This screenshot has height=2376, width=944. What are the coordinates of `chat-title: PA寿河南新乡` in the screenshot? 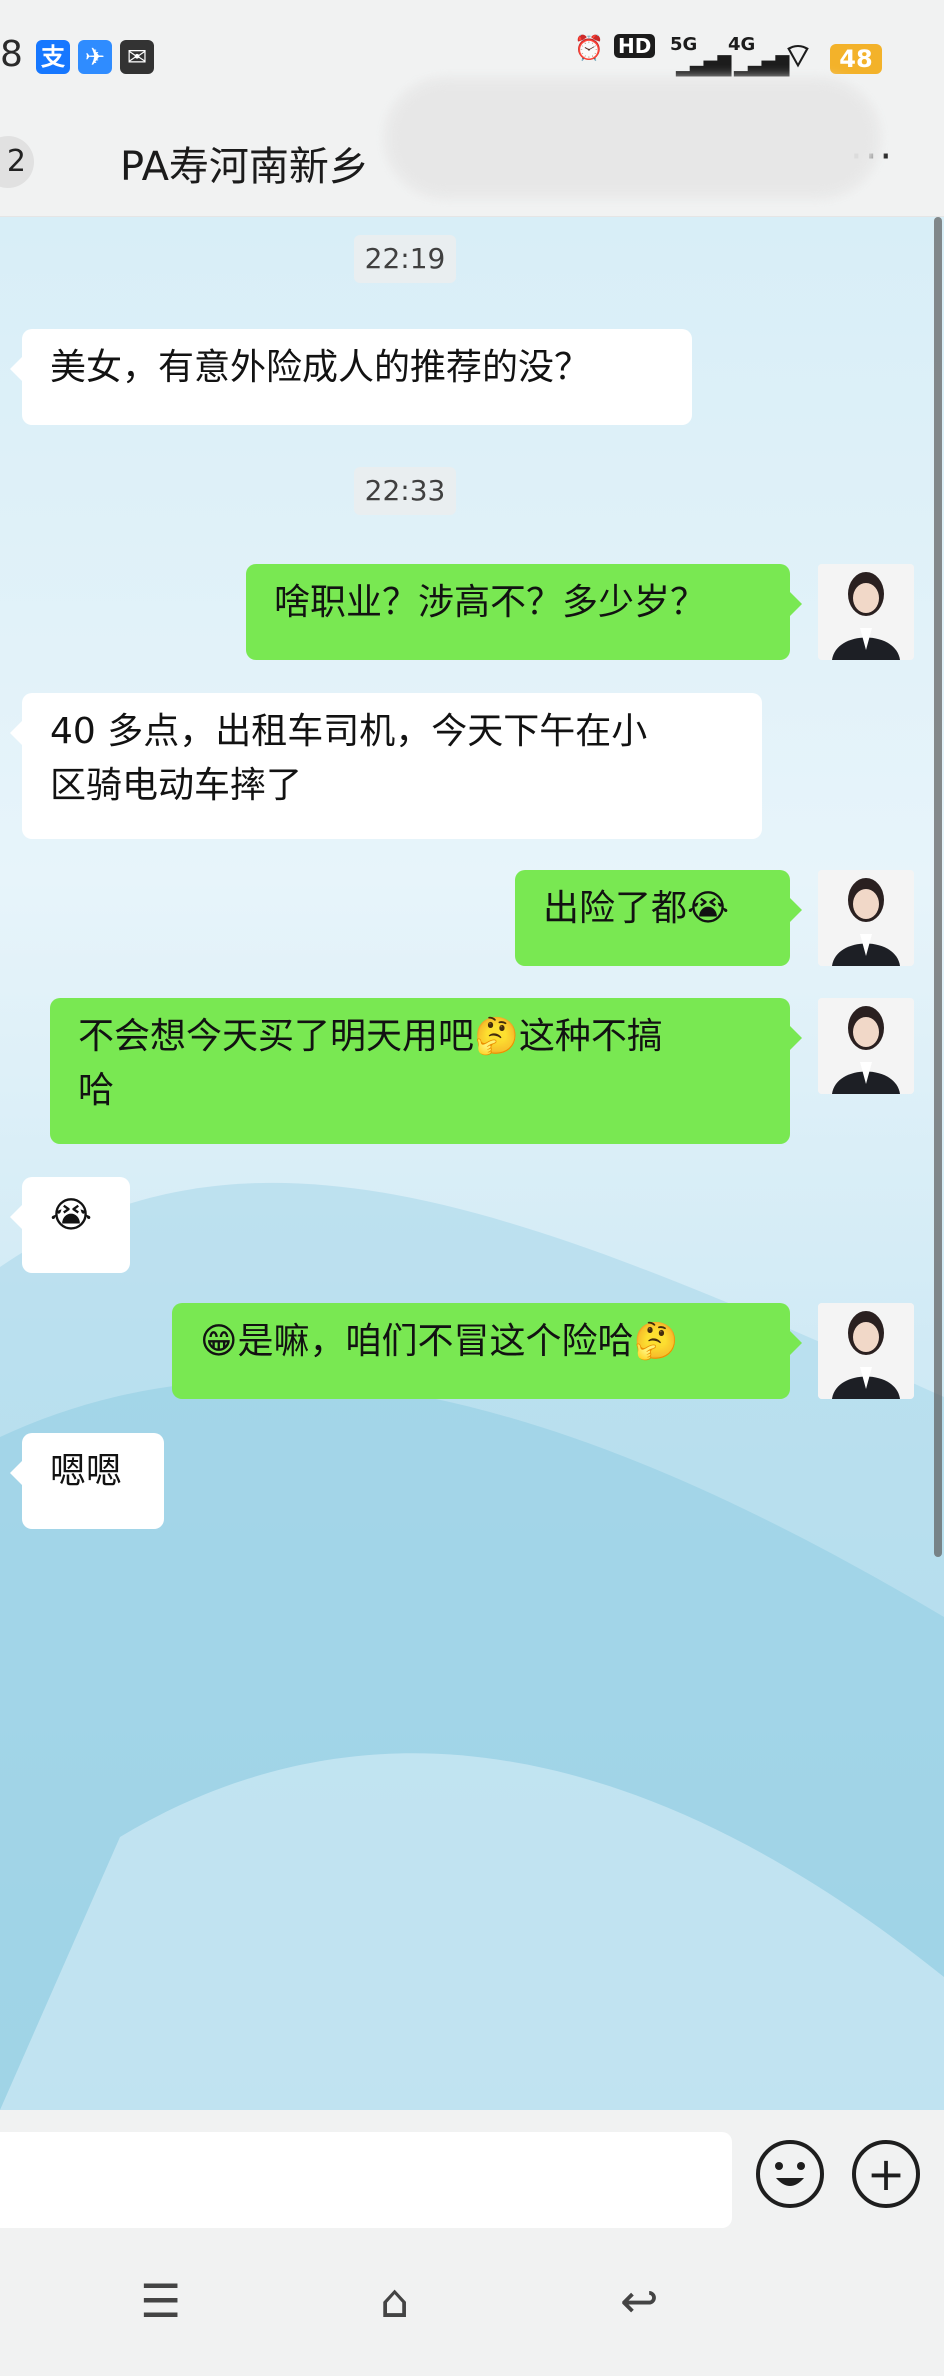 It's located at (244, 167).